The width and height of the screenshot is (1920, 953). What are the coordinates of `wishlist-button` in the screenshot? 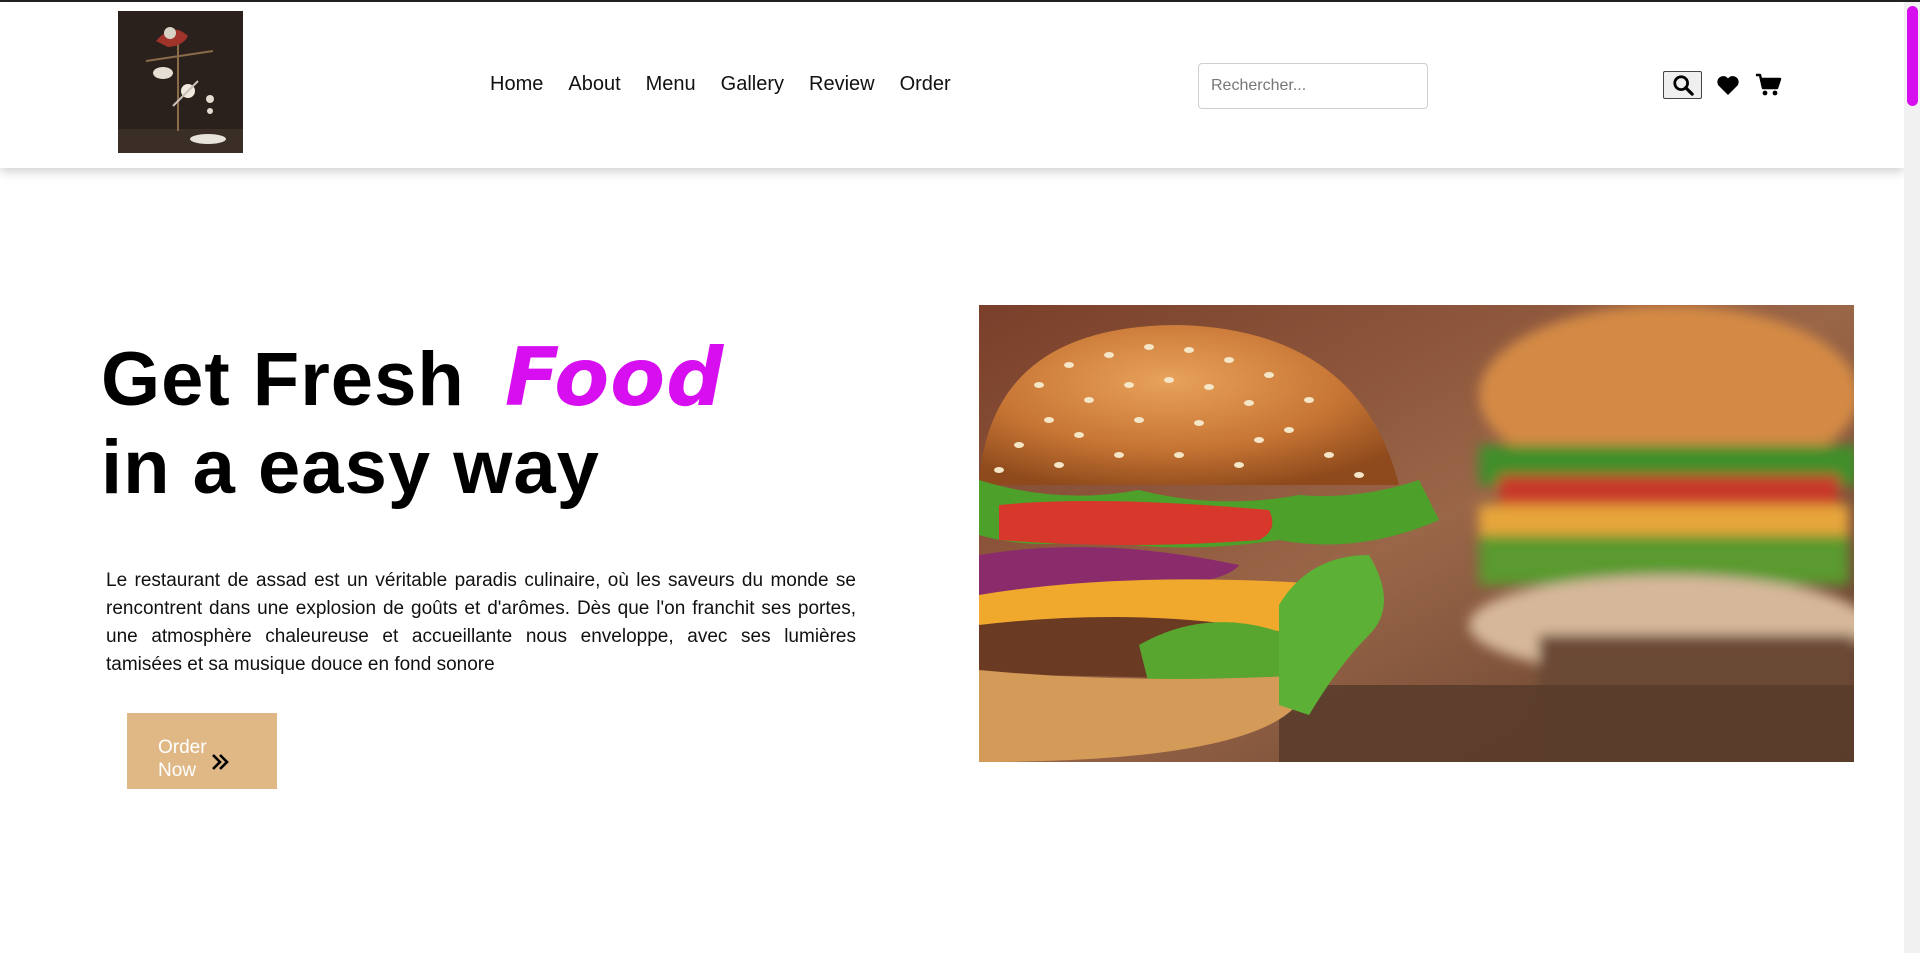 It's located at (1728, 85).